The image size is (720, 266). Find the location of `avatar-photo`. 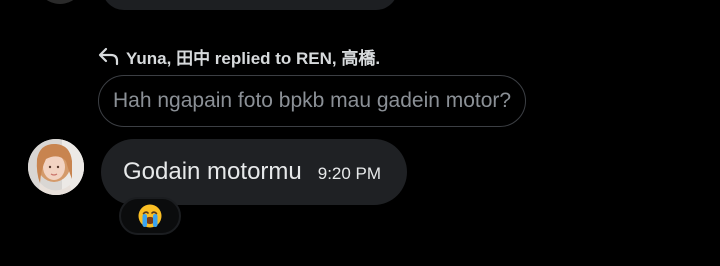

avatar-photo is located at coordinates (56, 167).